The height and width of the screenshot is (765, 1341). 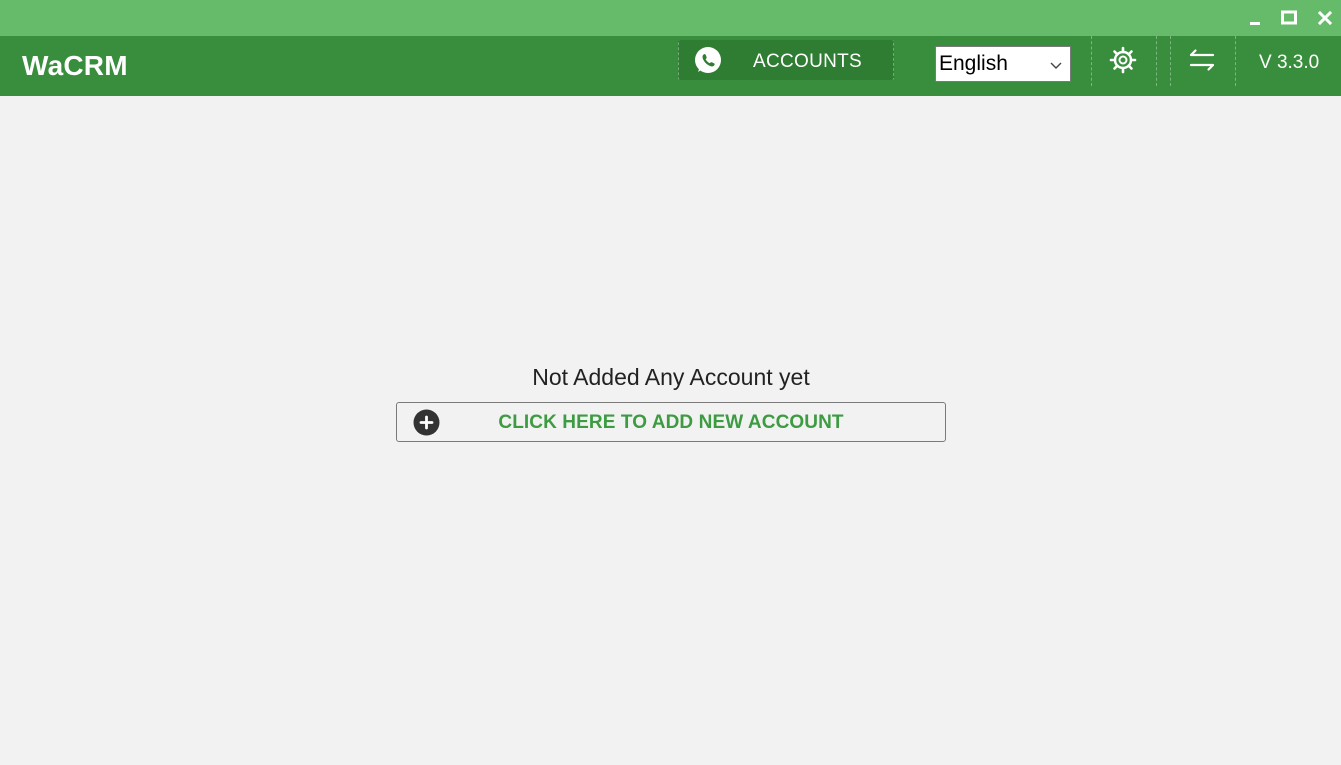 I want to click on close-button, so click(x=1325, y=18).